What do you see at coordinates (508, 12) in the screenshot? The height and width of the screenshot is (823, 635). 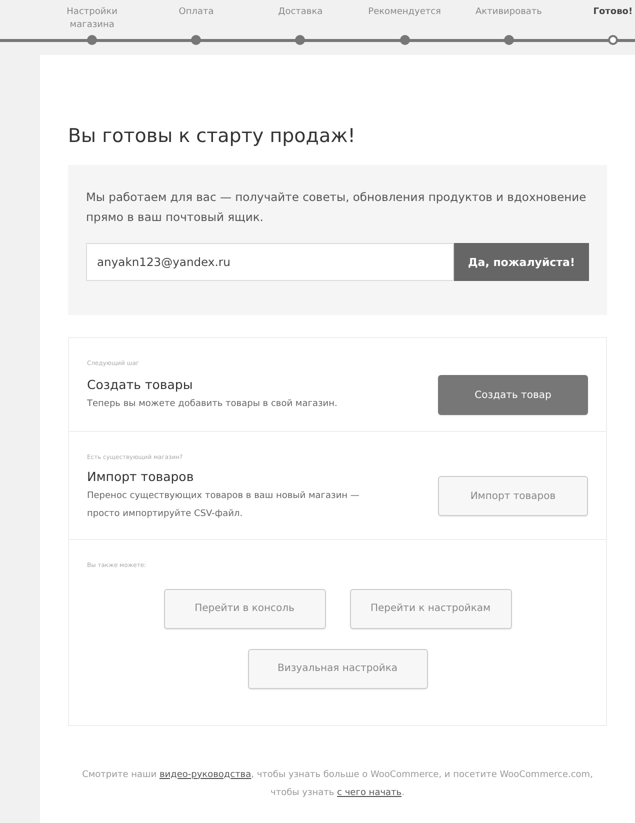 I see `step-label: Активировать` at bounding box center [508, 12].